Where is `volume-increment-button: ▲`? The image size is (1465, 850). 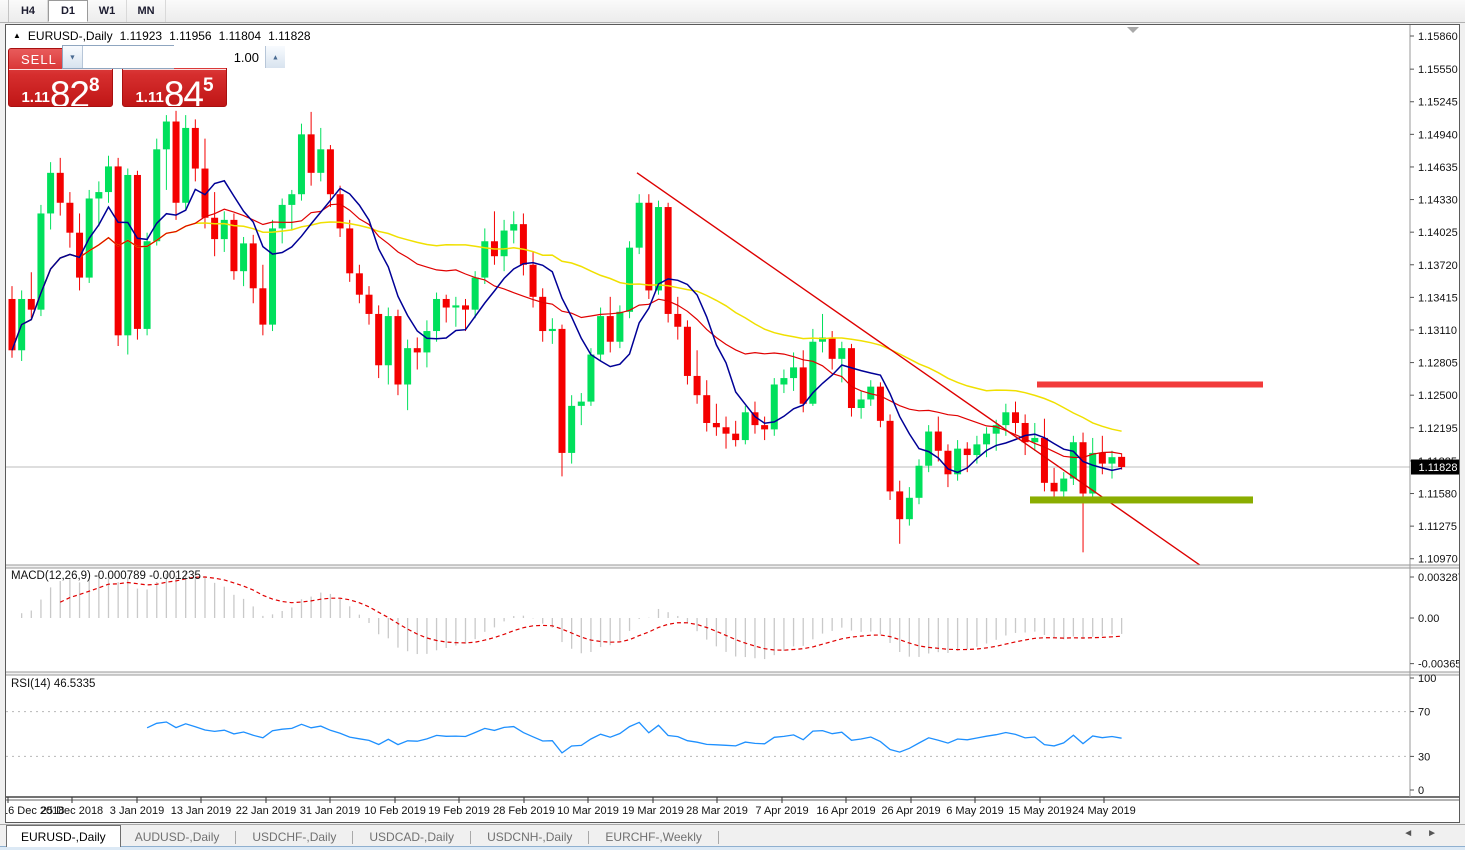
volume-increment-button: ▲ is located at coordinates (275, 57).